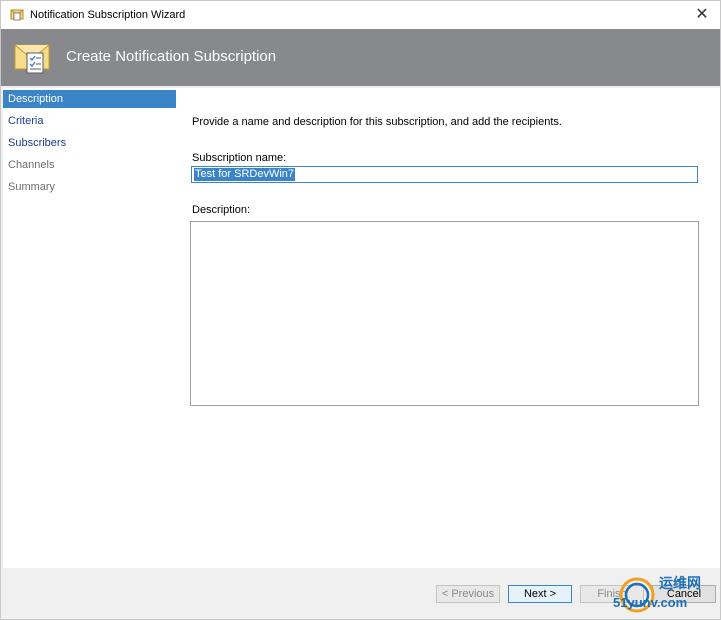  Describe the element at coordinates (89, 99) in the screenshot. I see `nav-item-description: Description` at that location.